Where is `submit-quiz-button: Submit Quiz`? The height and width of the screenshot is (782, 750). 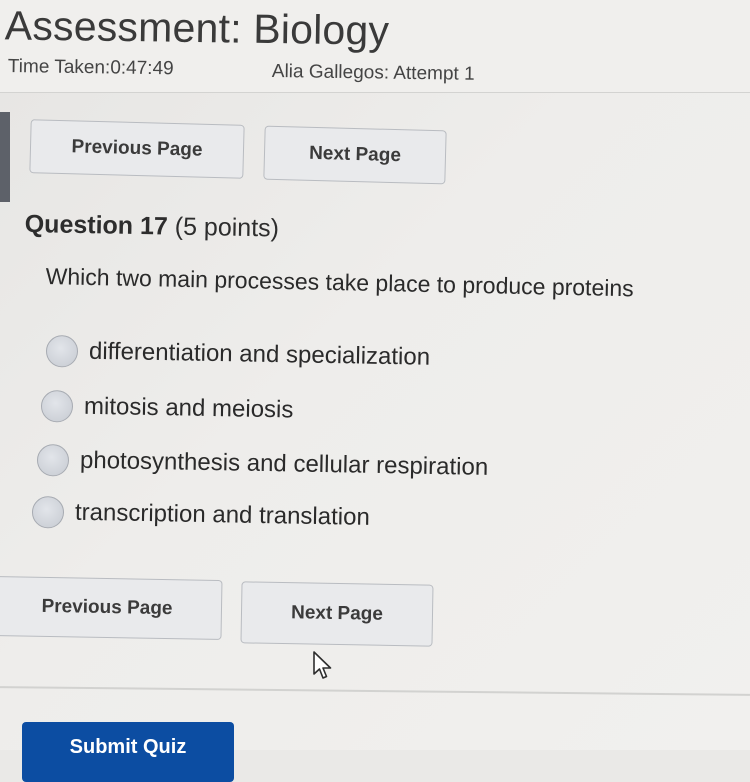
submit-quiz-button: Submit Quiz is located at coordinates (128, 752).